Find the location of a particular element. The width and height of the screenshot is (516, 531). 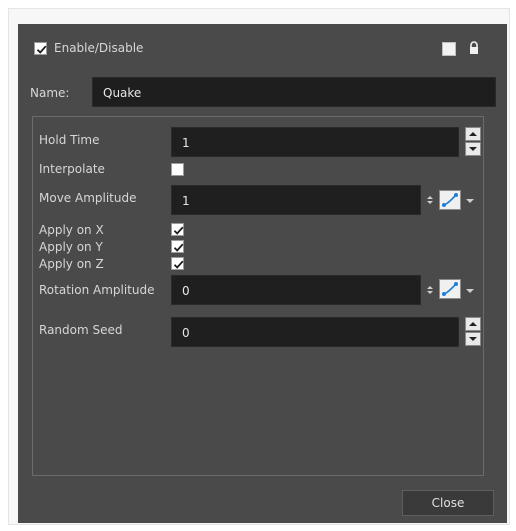

move-amplitude-label: Move Amplitude is located at coordinates (88, 198).